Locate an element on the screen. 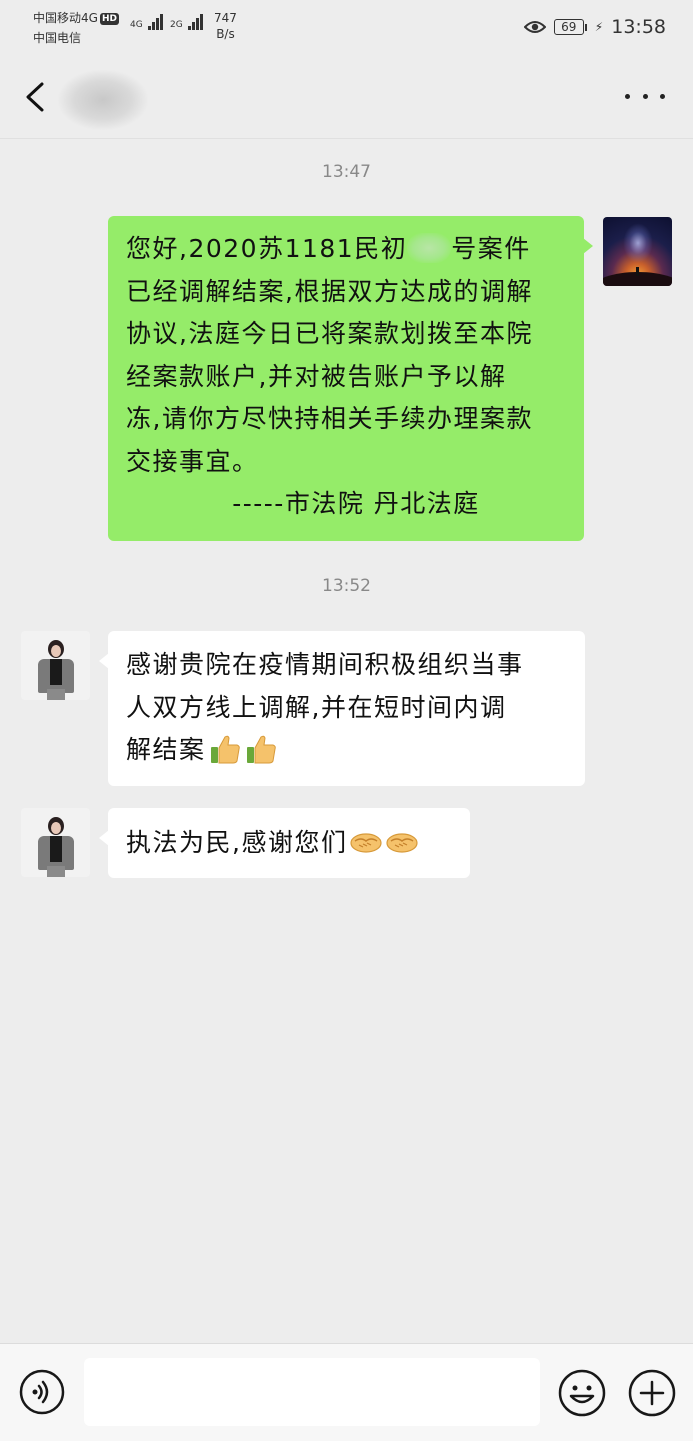  status-bar: 中国移动4G HD 中国电信 4G 2G 747 B/s 69 ⚡ 13:58 is located at coordinates (346, 26).